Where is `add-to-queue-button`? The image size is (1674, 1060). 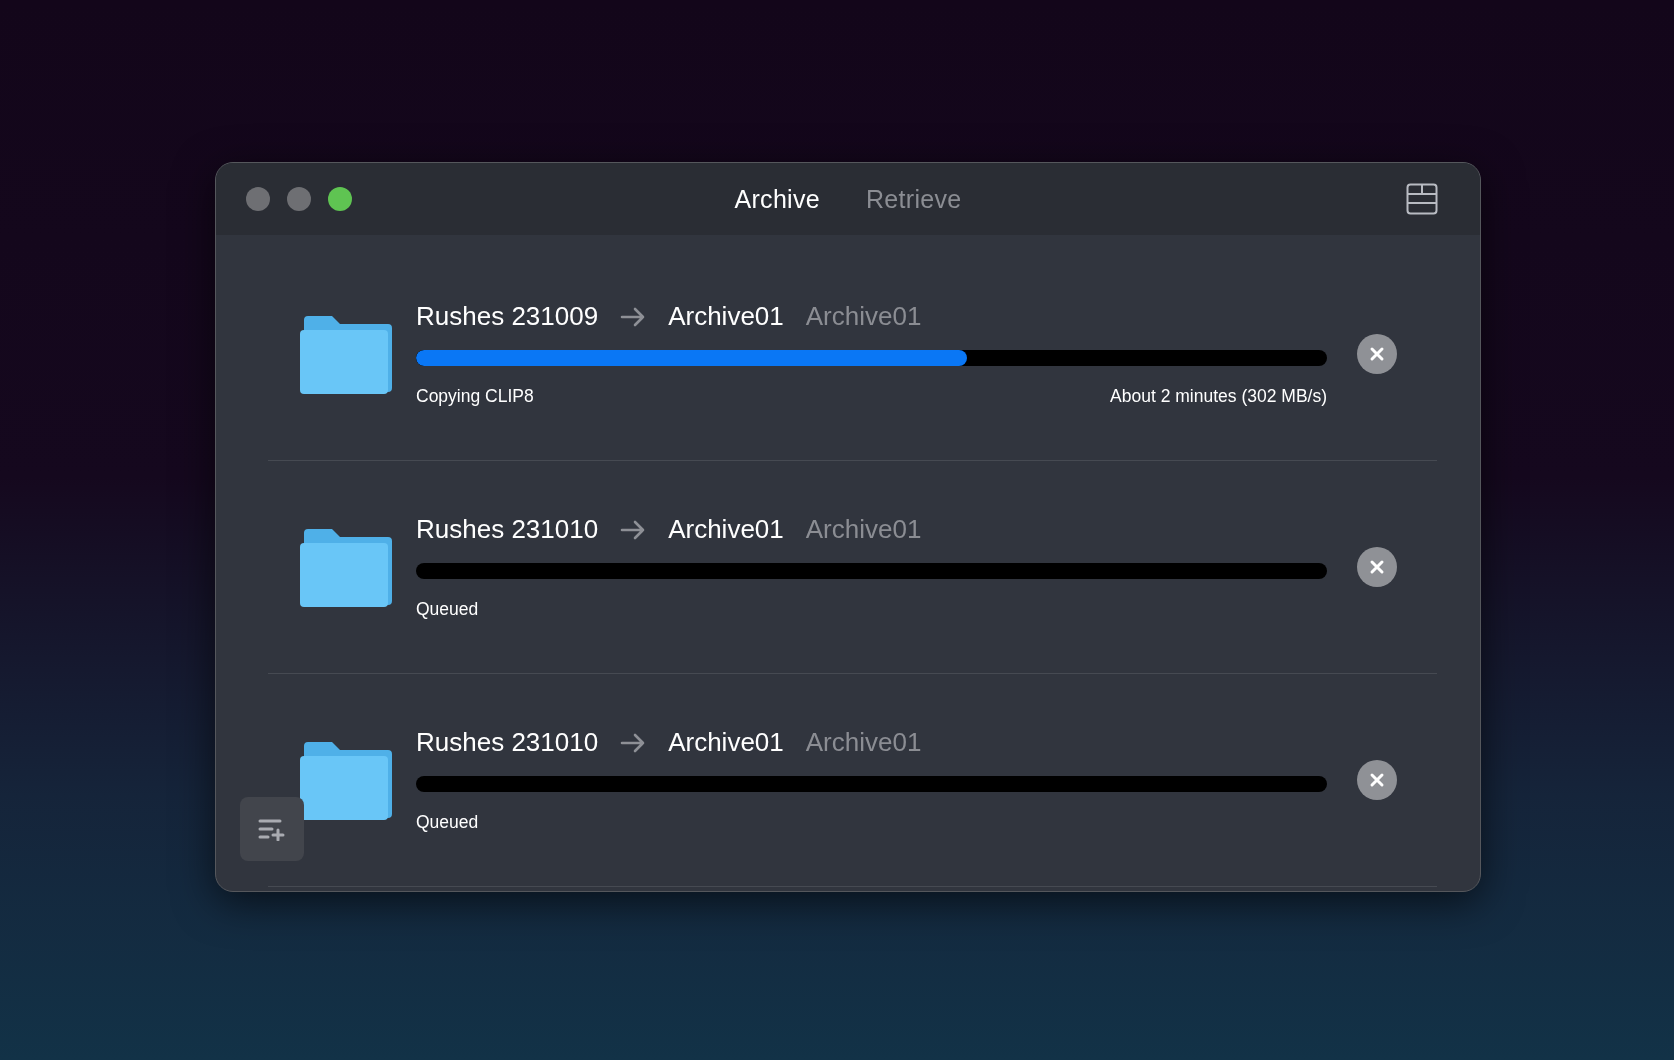
add-to-queue-button is located at coordinates (272, 829).